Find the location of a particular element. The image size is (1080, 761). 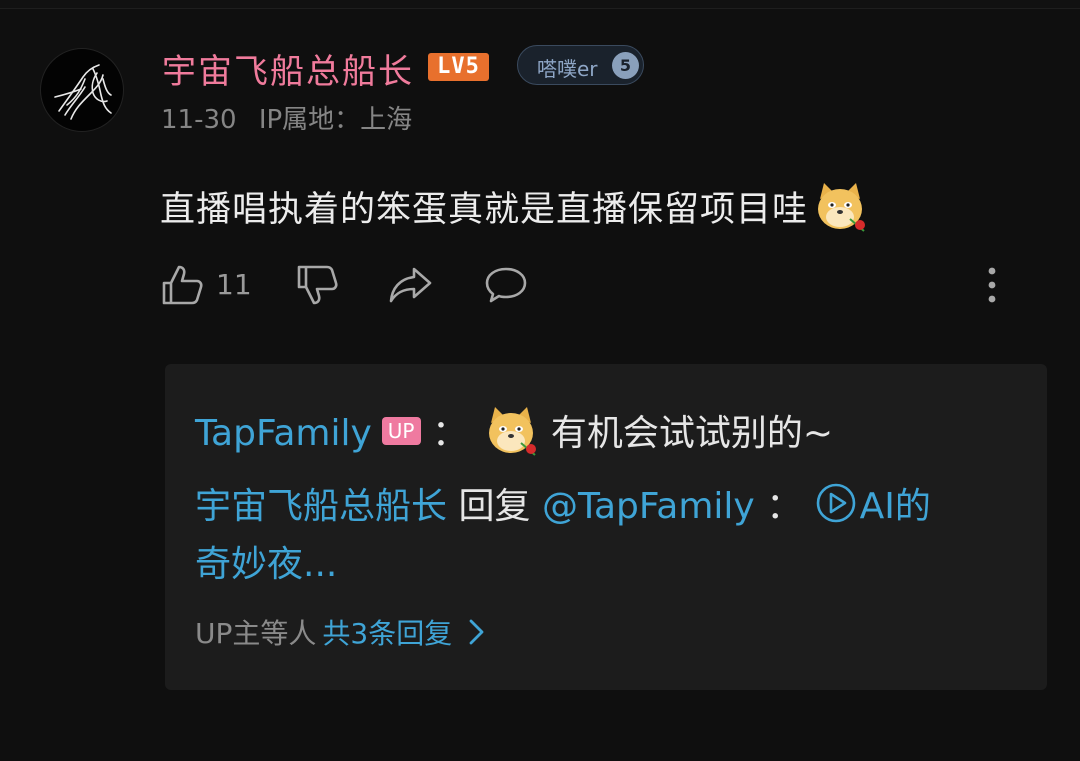

avatar-sketch-icon is located at coordinates (83, 92).